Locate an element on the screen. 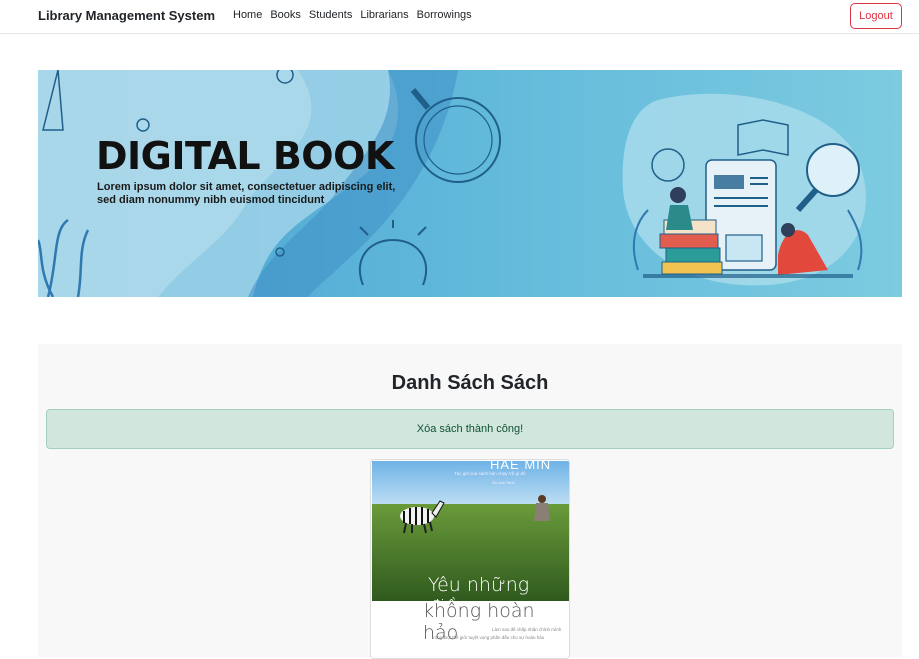 Image resolution: width=919 pixels, height=659 pixels. cover-tagline-1: Làm sao để chấp nhận chính mình is located at coordinates (527, 629).